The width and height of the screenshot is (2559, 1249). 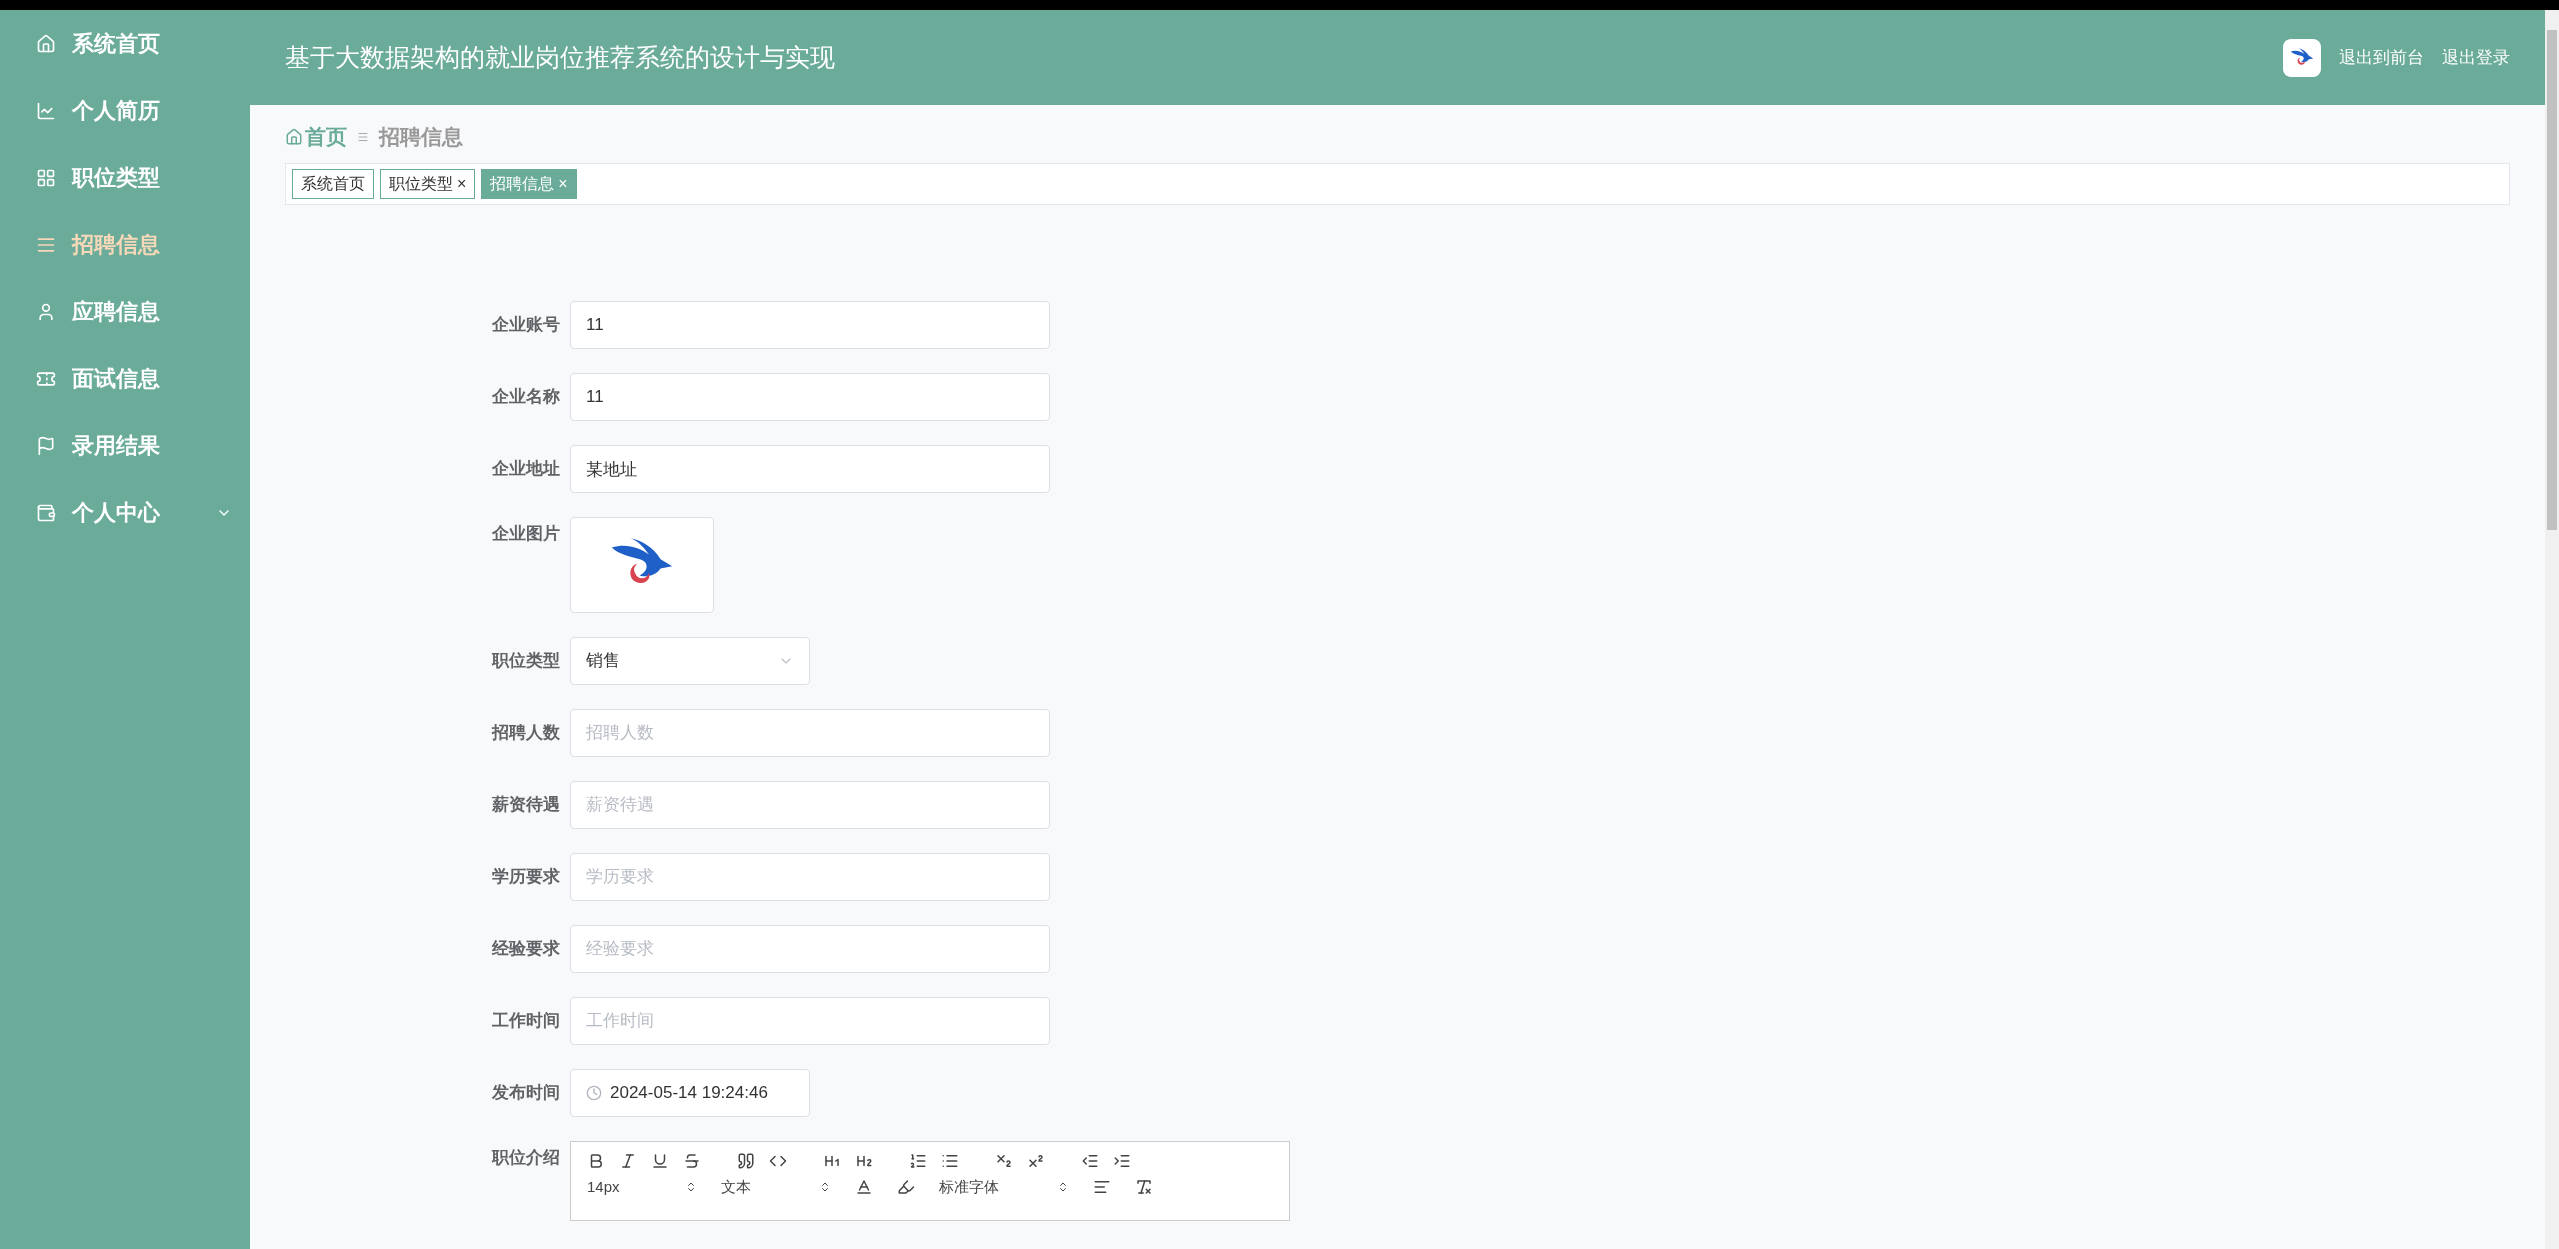 I want to click on text-field: 学历要求, so click(x=810, y=877).